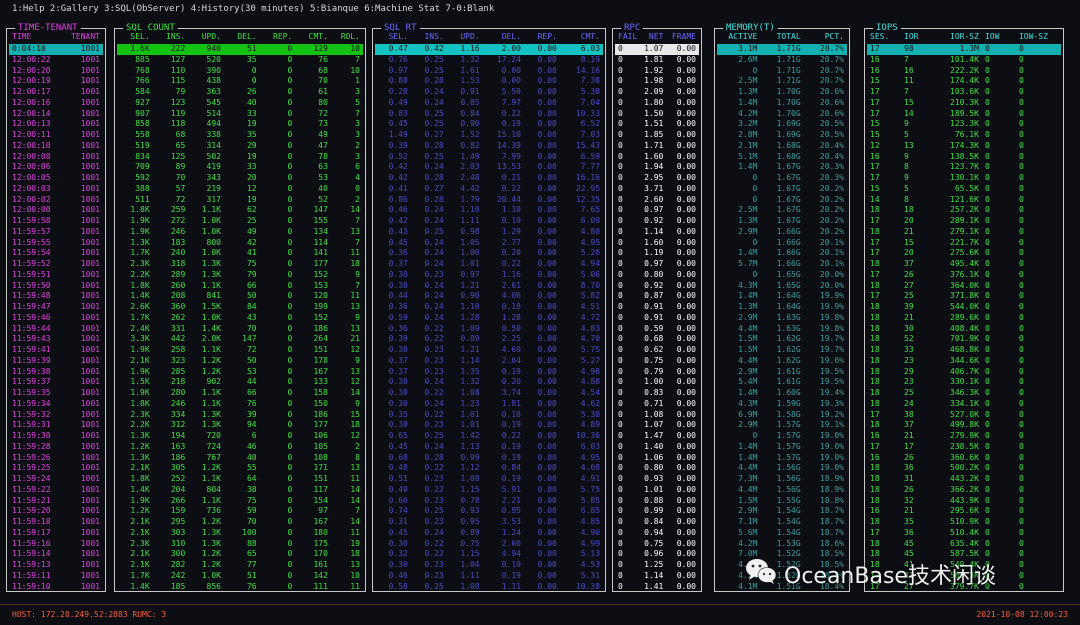  What do you see at coordinates (657, 200) in the screenshot?
I see `table-row: 0 2.60 0.00` at bounding box center [657, 200].